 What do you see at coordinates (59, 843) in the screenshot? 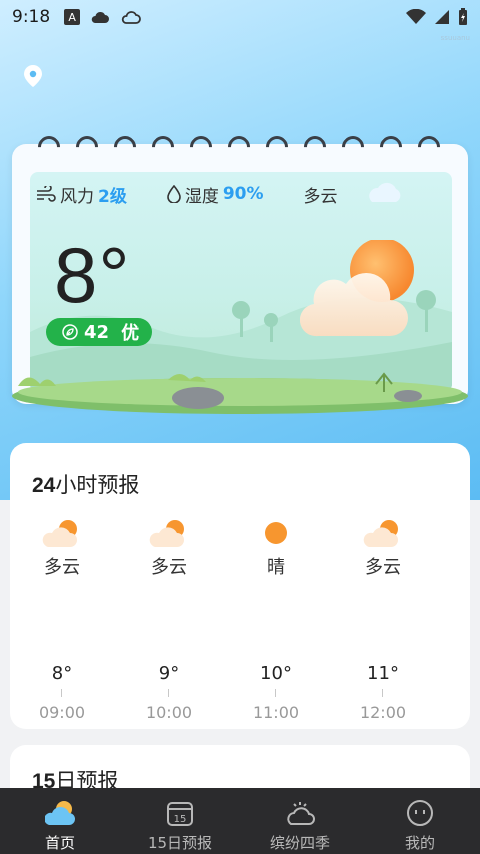
I see `nav-label: 首页` at bounding box center [59, 843].